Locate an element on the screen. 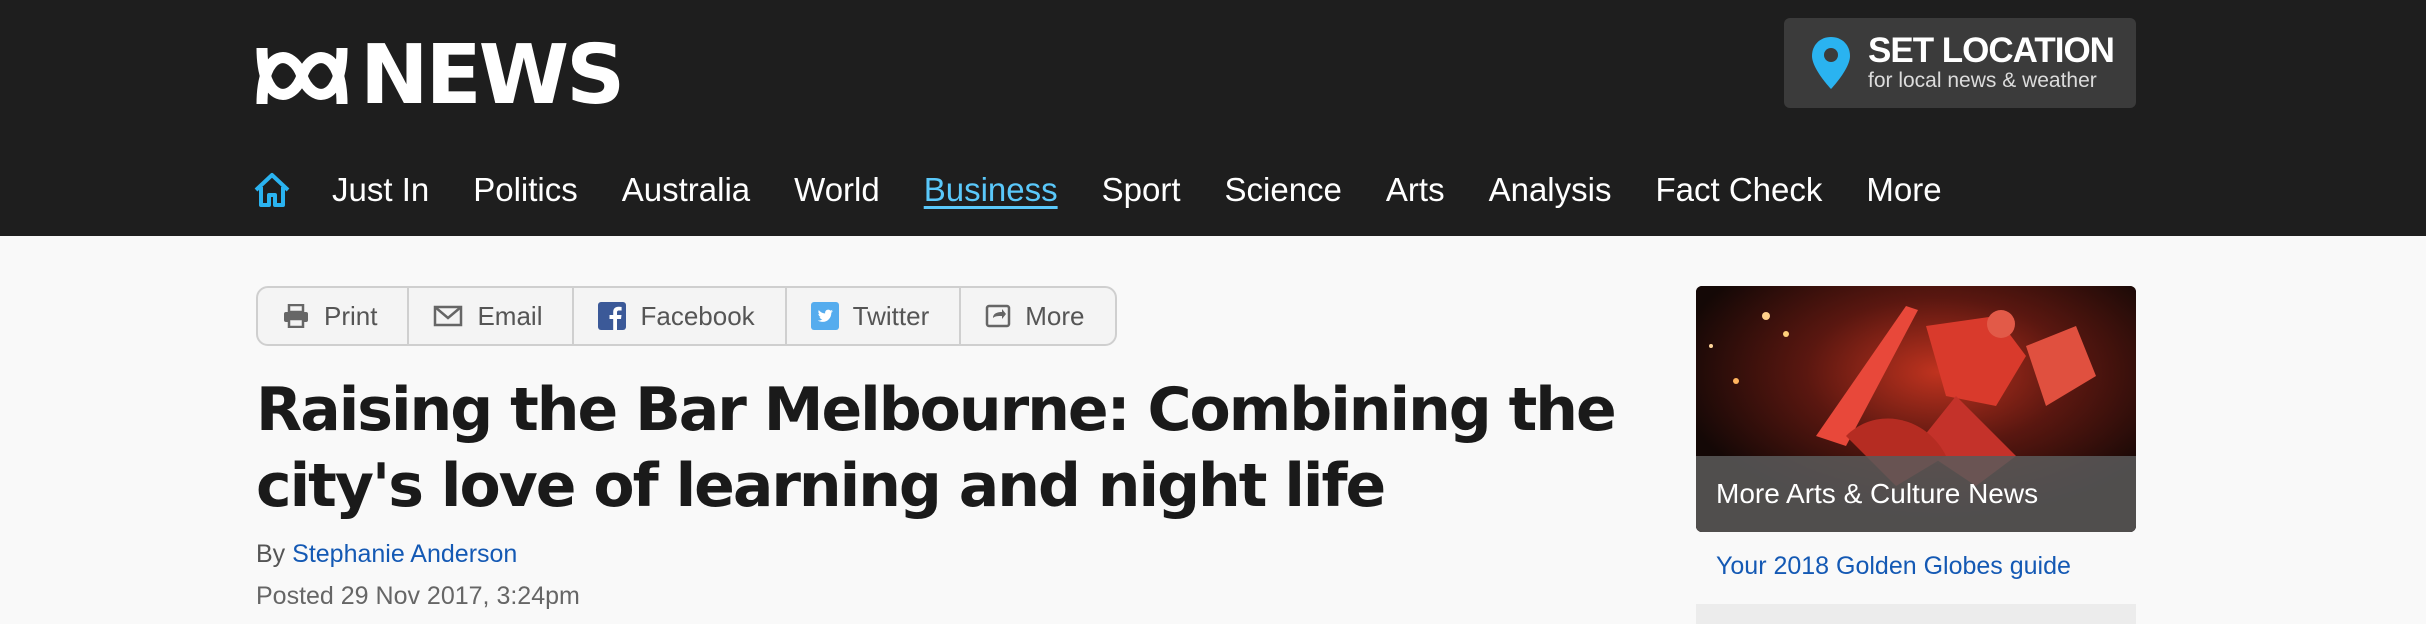  abc-lissajous-logo-icon is located at coordinates (302, 76).